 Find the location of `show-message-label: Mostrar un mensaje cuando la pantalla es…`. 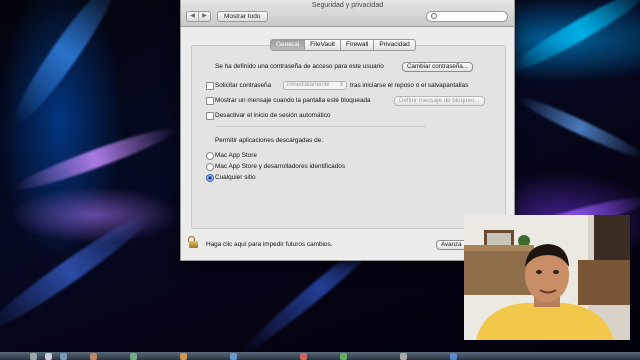

show-message-label: Mostrar un mensaje cuando la pantalla es… is located at coordinates (293, 100).